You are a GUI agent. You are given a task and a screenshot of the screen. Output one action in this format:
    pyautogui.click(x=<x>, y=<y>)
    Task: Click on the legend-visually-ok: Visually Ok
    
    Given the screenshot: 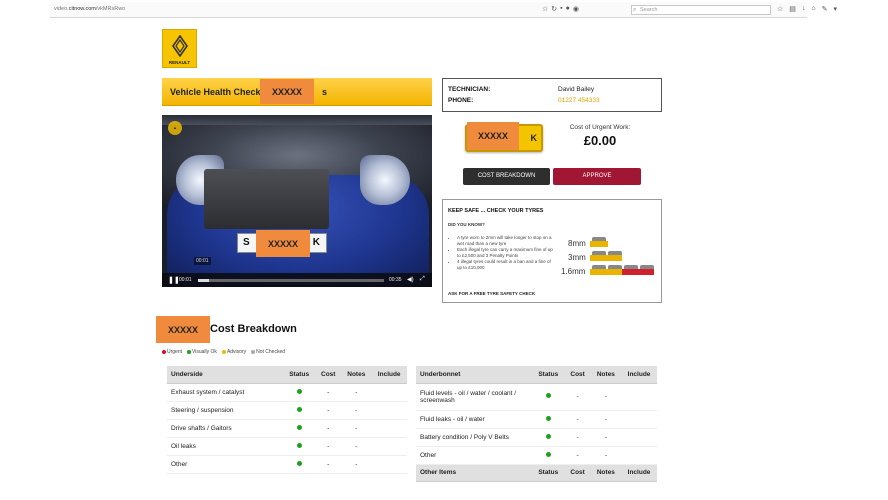 What is the action you would take?
    pyautogui.click(x=202, y=352)
    